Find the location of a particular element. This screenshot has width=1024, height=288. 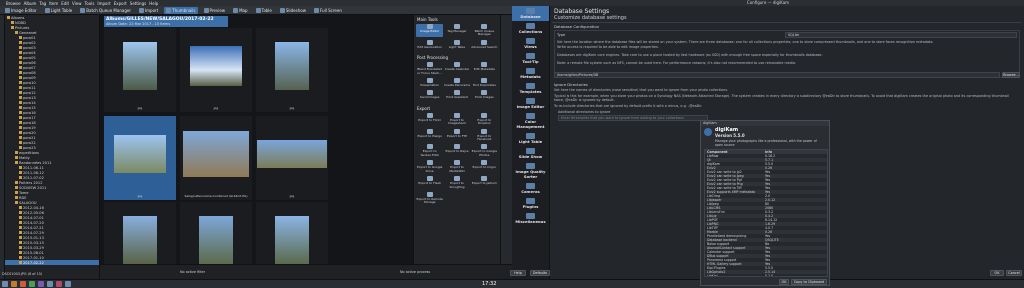

tool-button: Export to Google Photos is located at coordinates (484, 150).